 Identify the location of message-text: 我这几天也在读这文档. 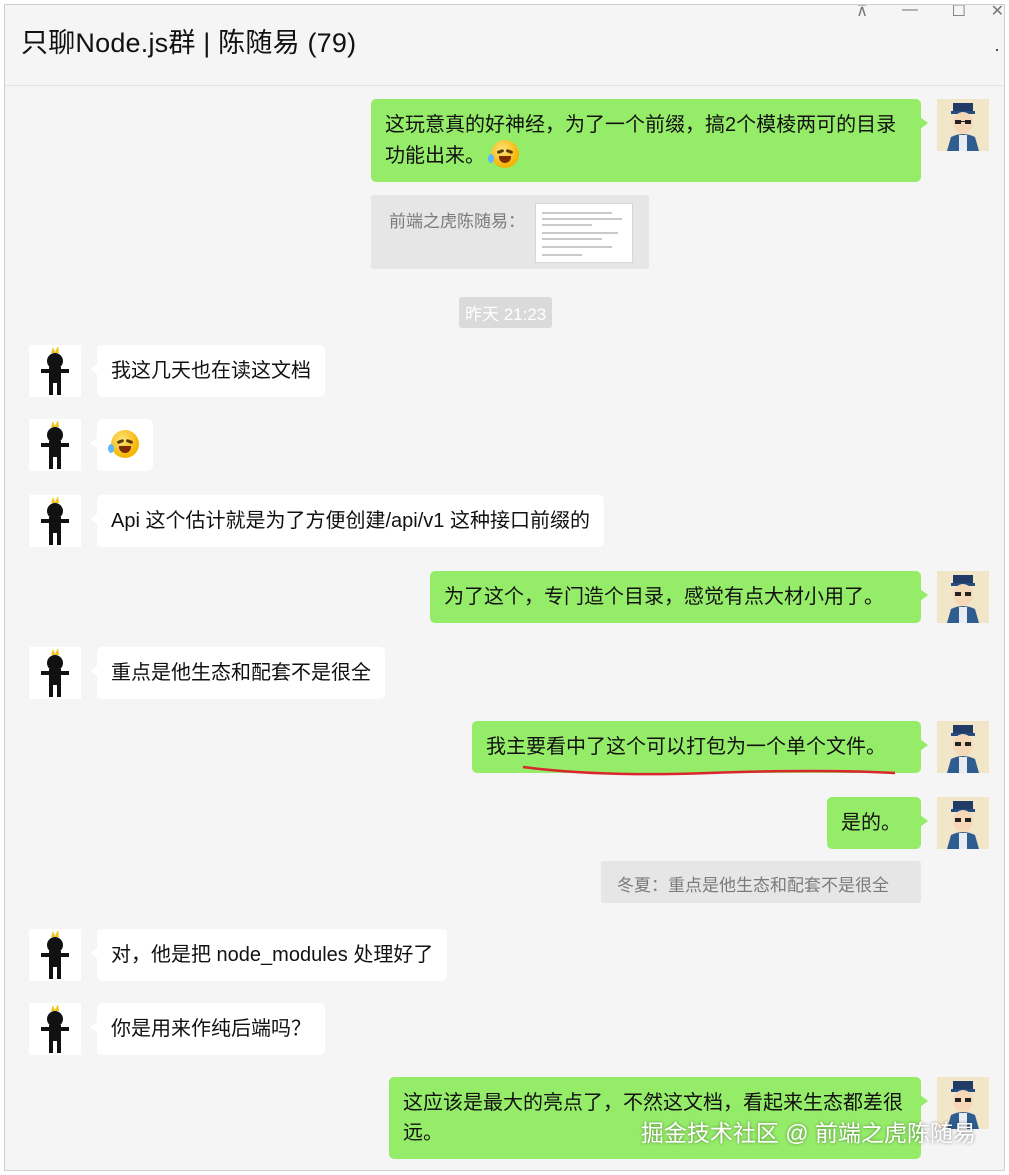
(211, 371).